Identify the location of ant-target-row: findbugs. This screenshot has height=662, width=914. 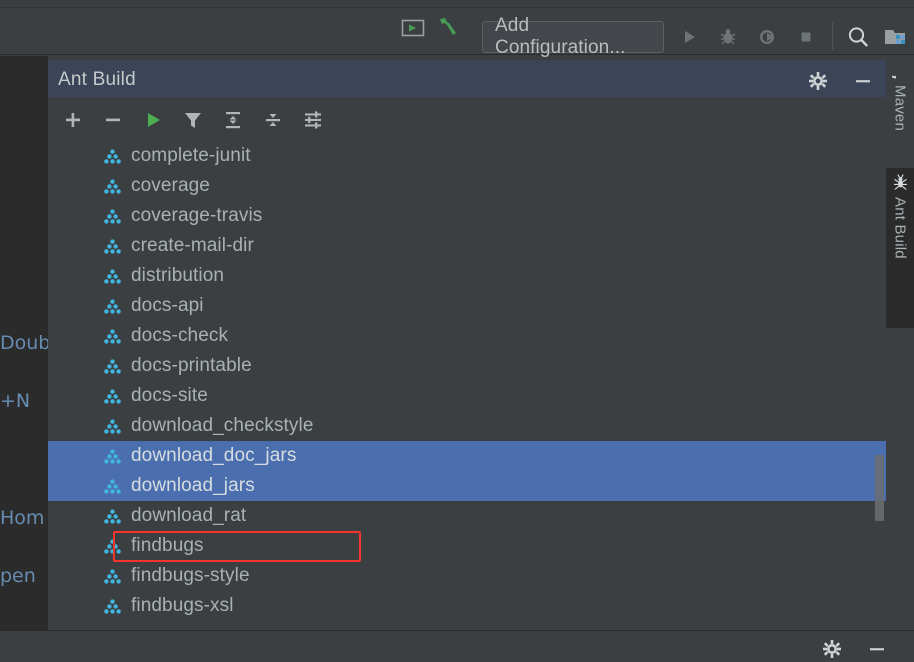
(467, 546).